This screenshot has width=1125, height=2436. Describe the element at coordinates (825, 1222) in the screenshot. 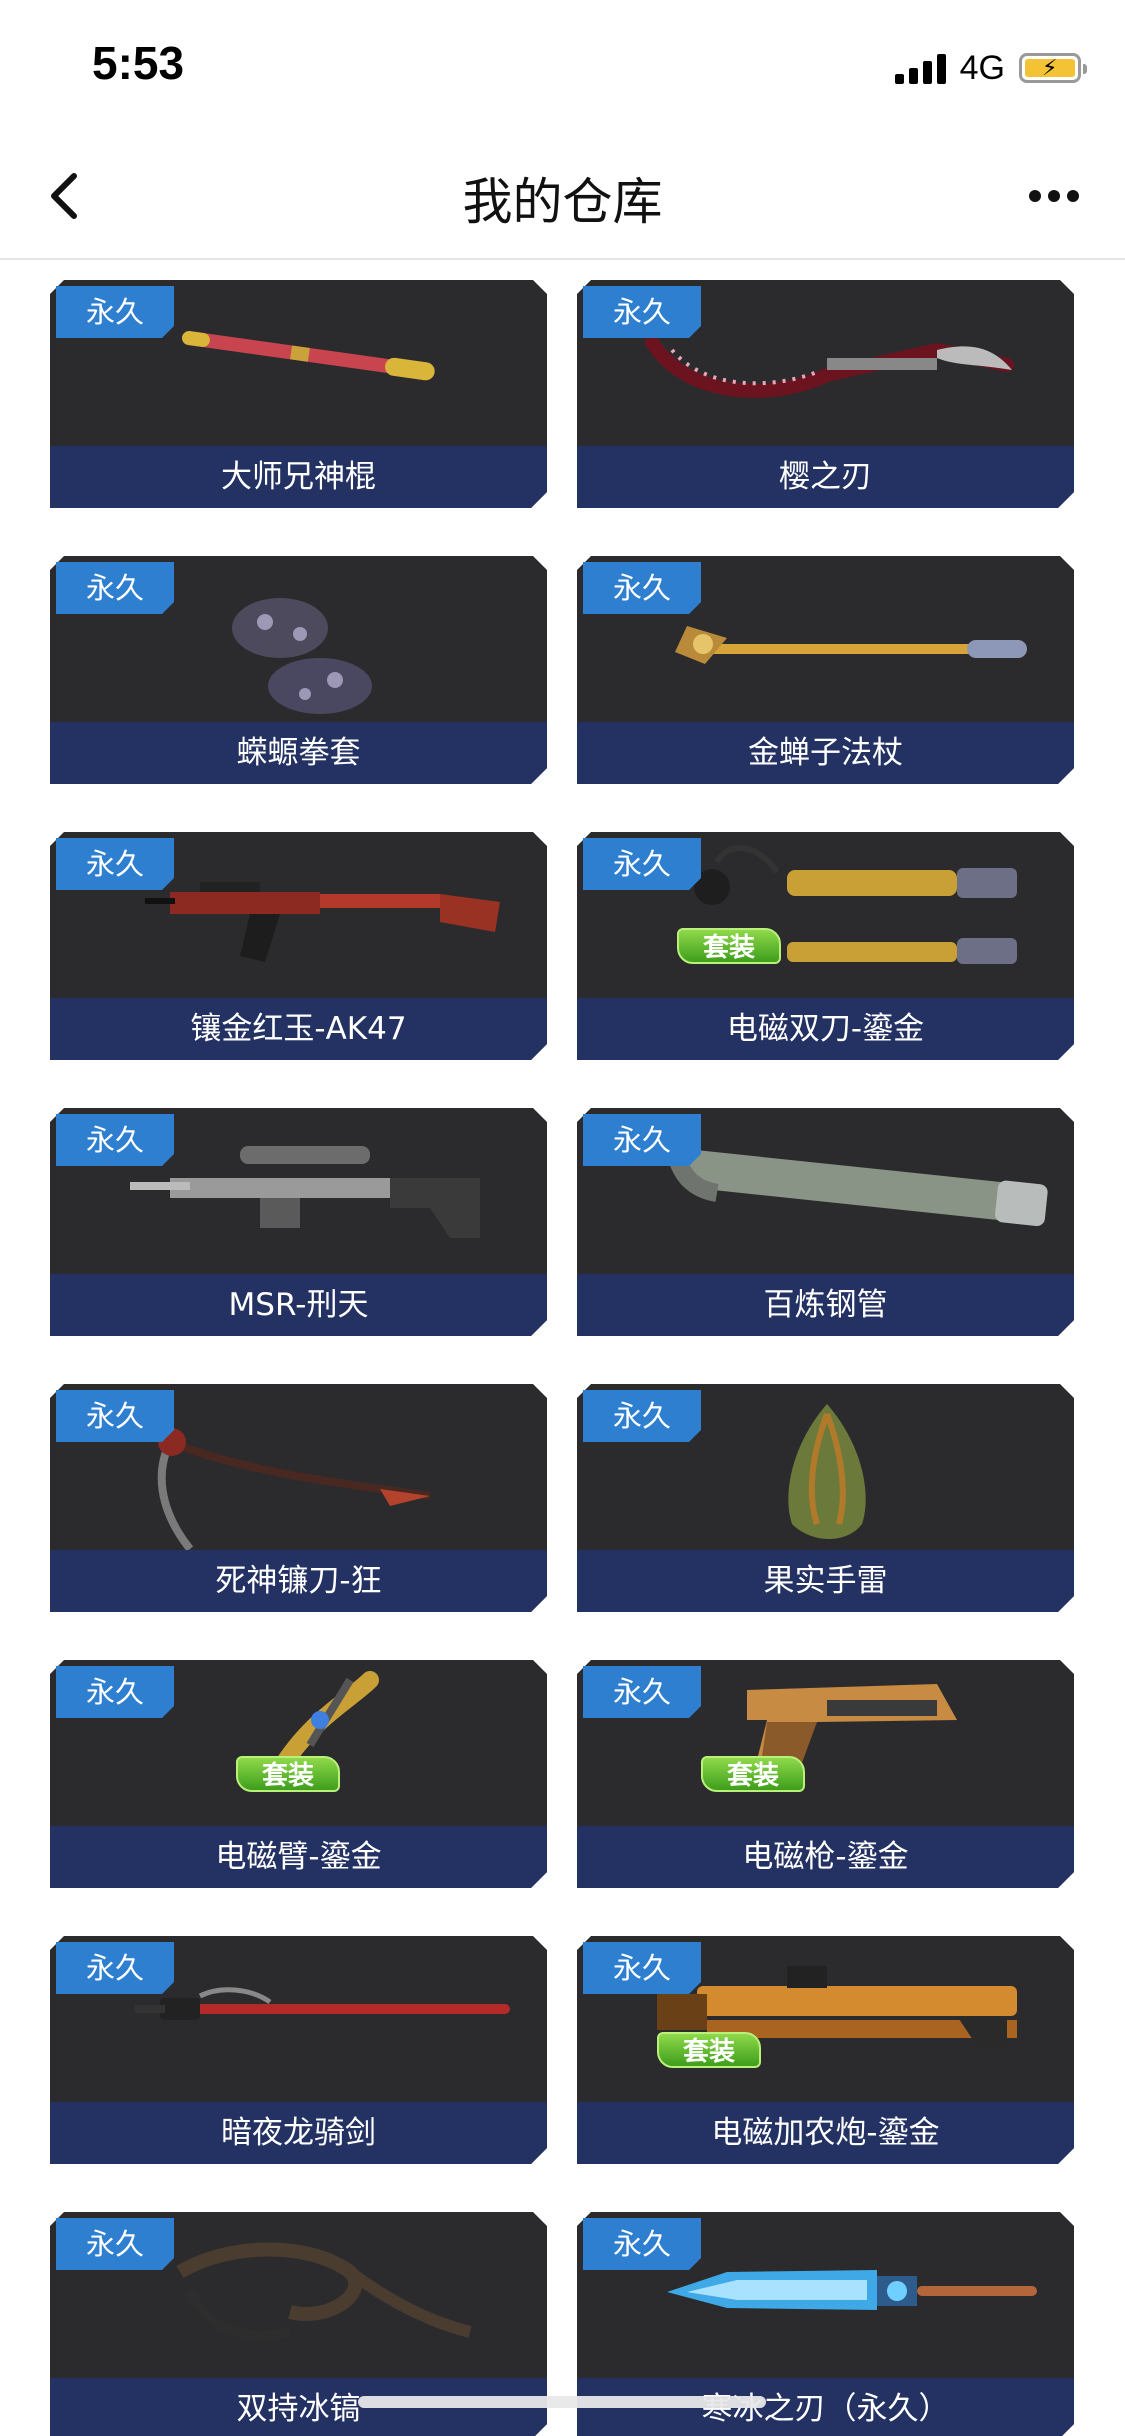

I see `item-card: 永久百炼钢管` at that location.